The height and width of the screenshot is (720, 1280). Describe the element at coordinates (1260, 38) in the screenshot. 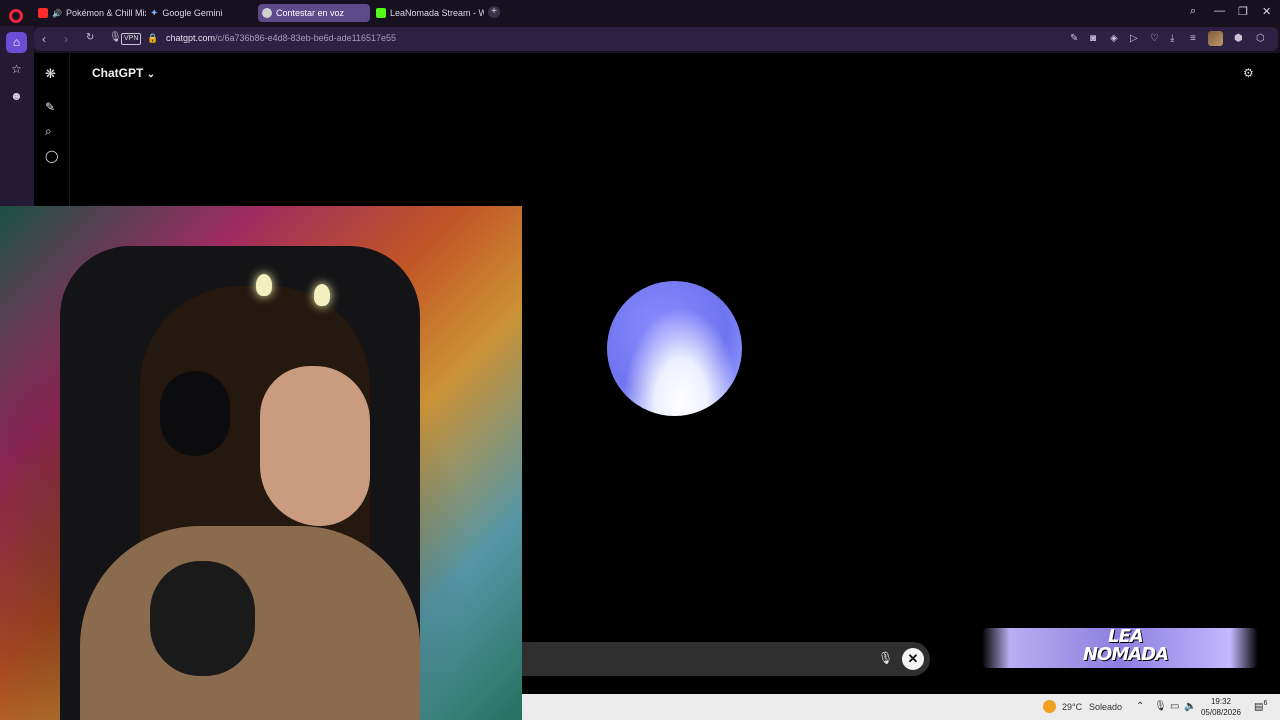

I see `cube-icon: ⬡` at that location.